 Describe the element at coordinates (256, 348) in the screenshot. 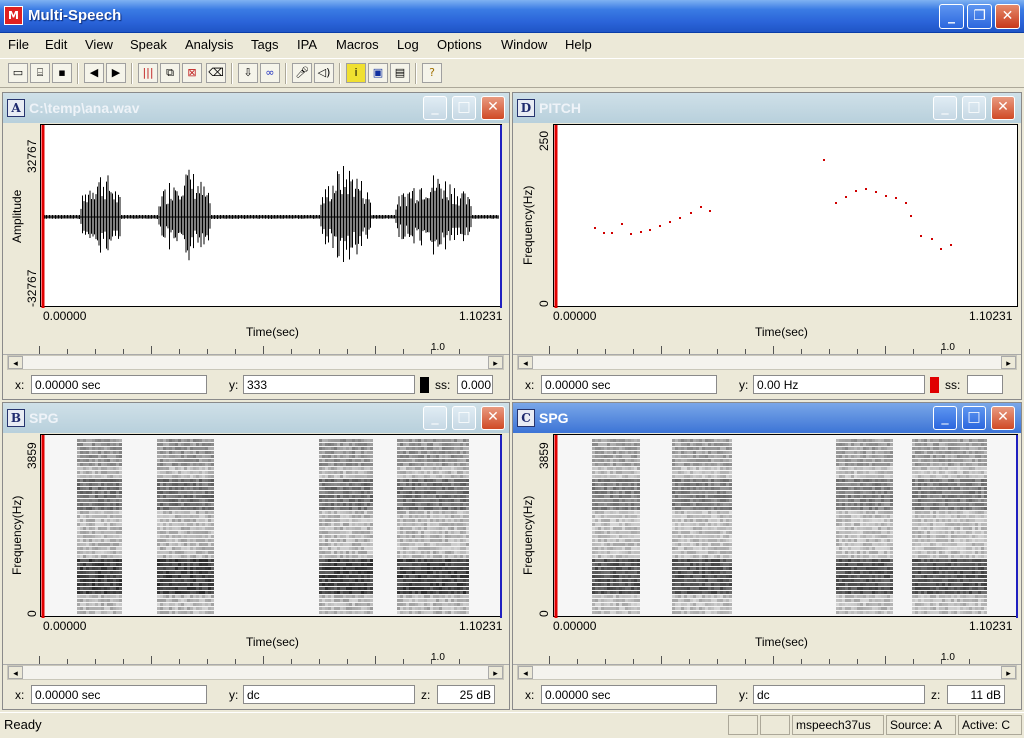

I see `pane-a-ruler: 1.0` at that location.